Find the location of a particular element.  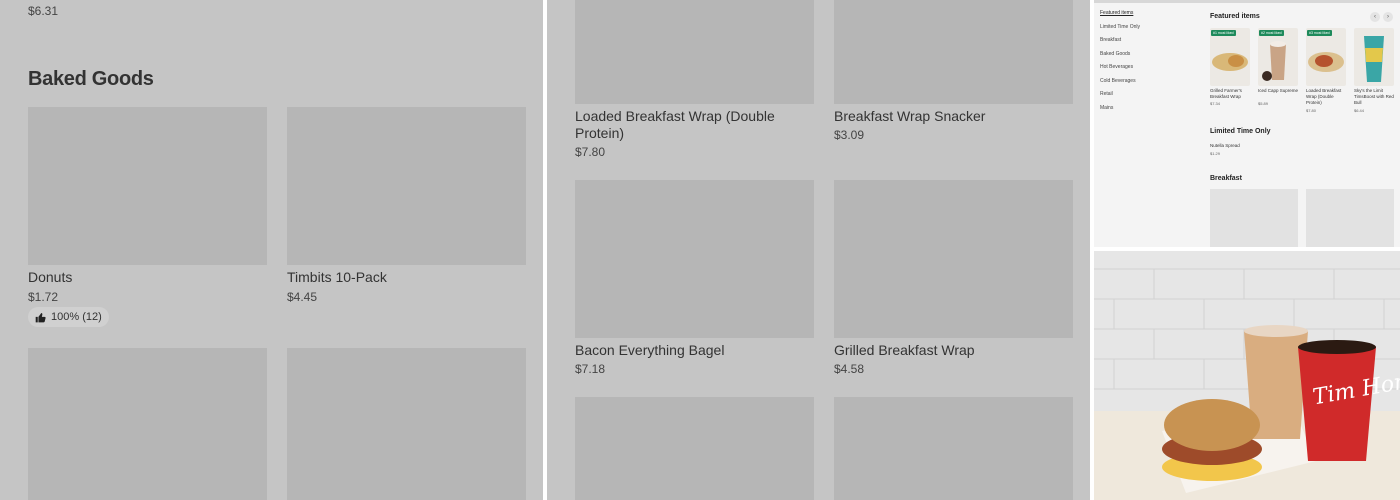

nav-item-cold-beverages: Cold Beverages is located at coordinates (1150, 84).